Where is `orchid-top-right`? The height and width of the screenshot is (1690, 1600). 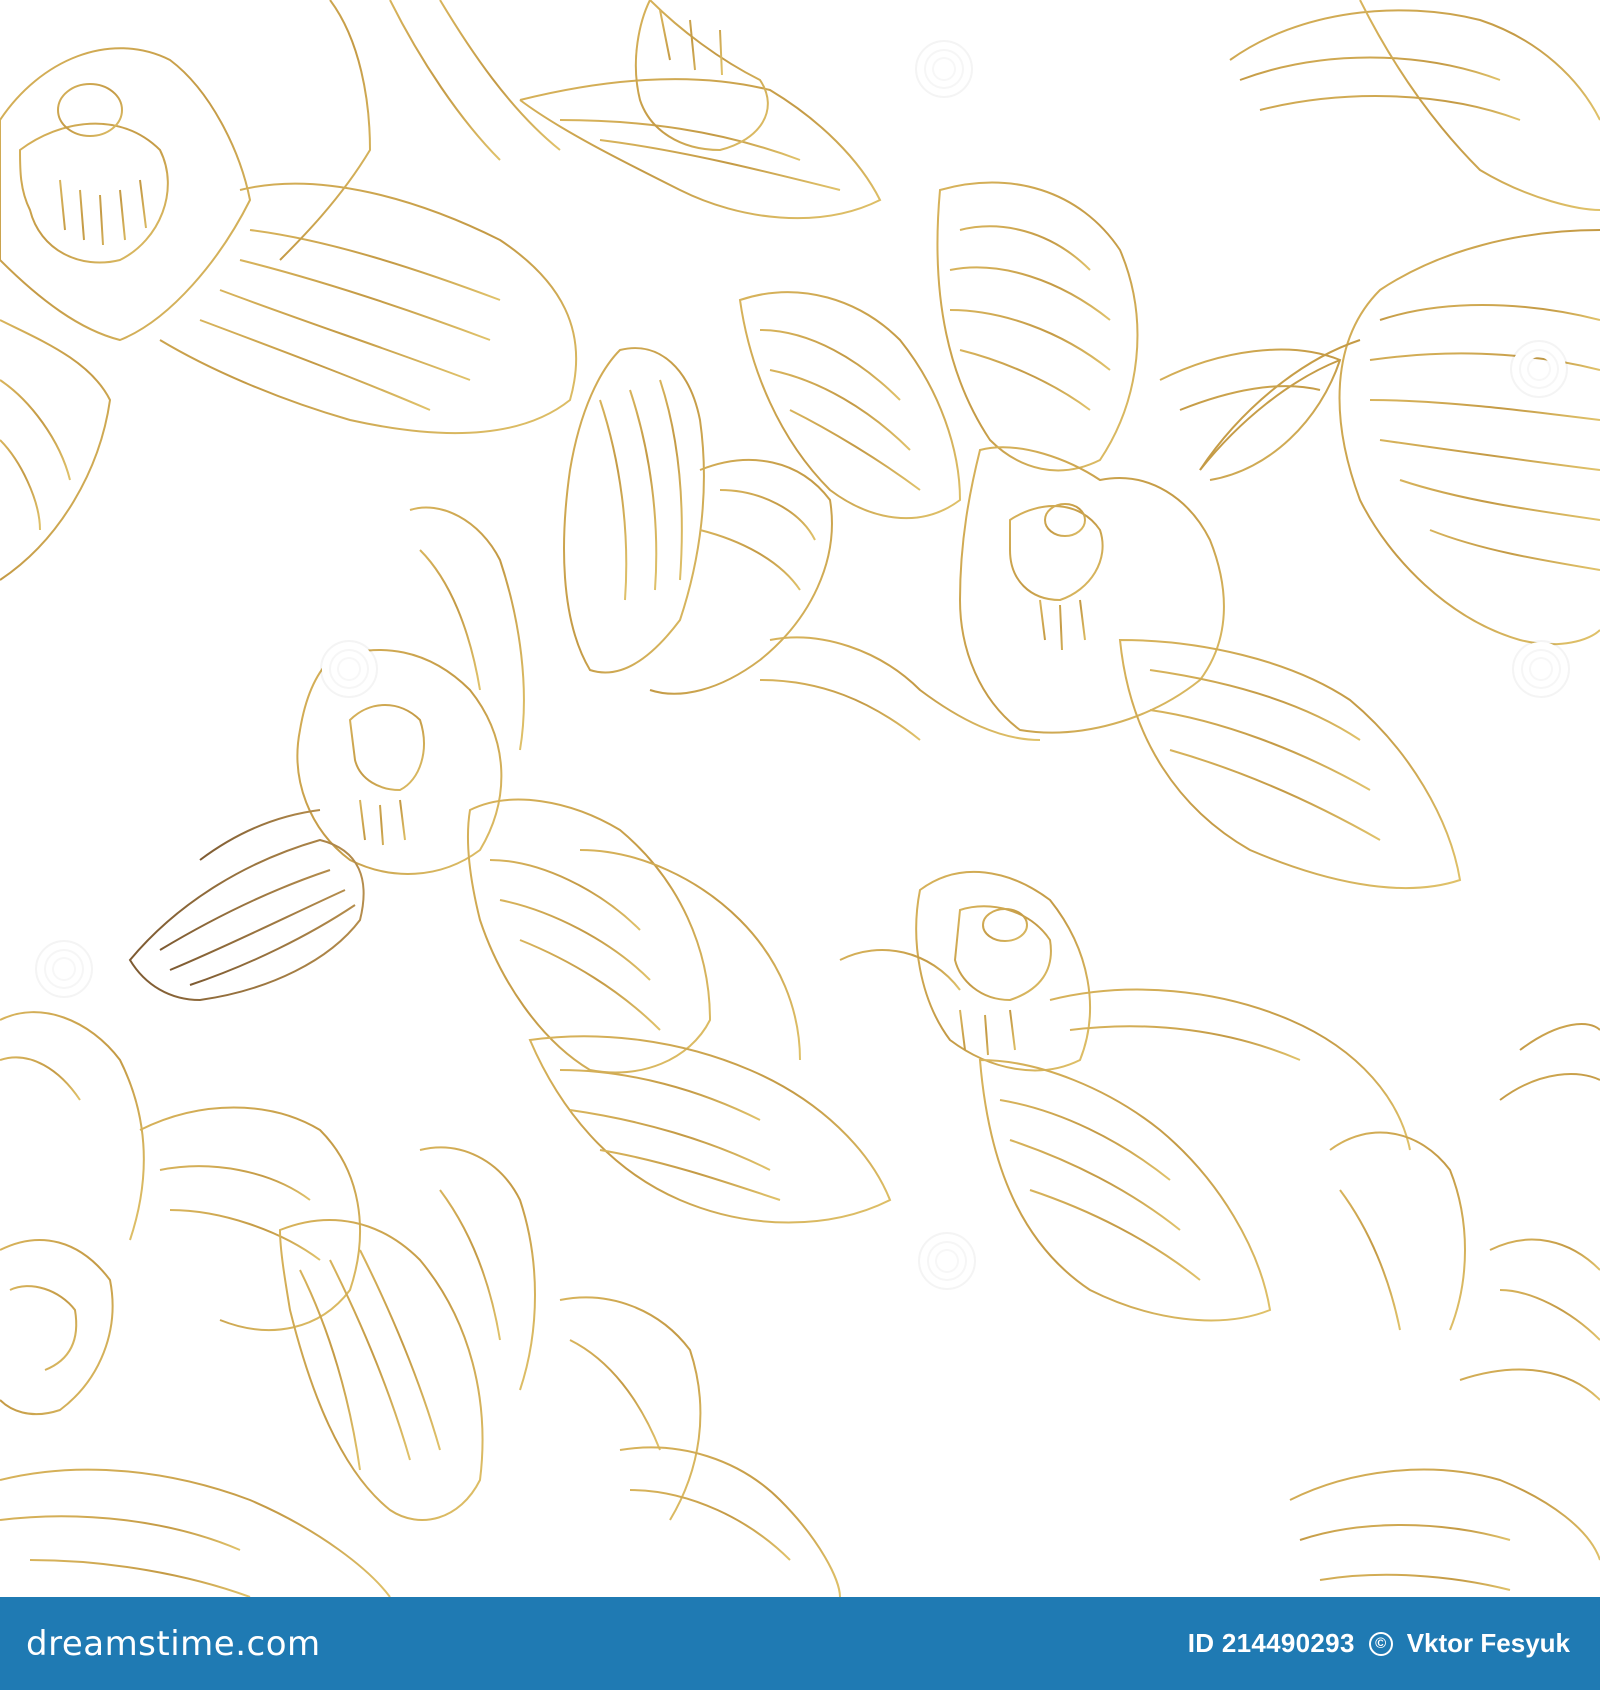
orchid-top-right is located at coordinates (1399, 323).